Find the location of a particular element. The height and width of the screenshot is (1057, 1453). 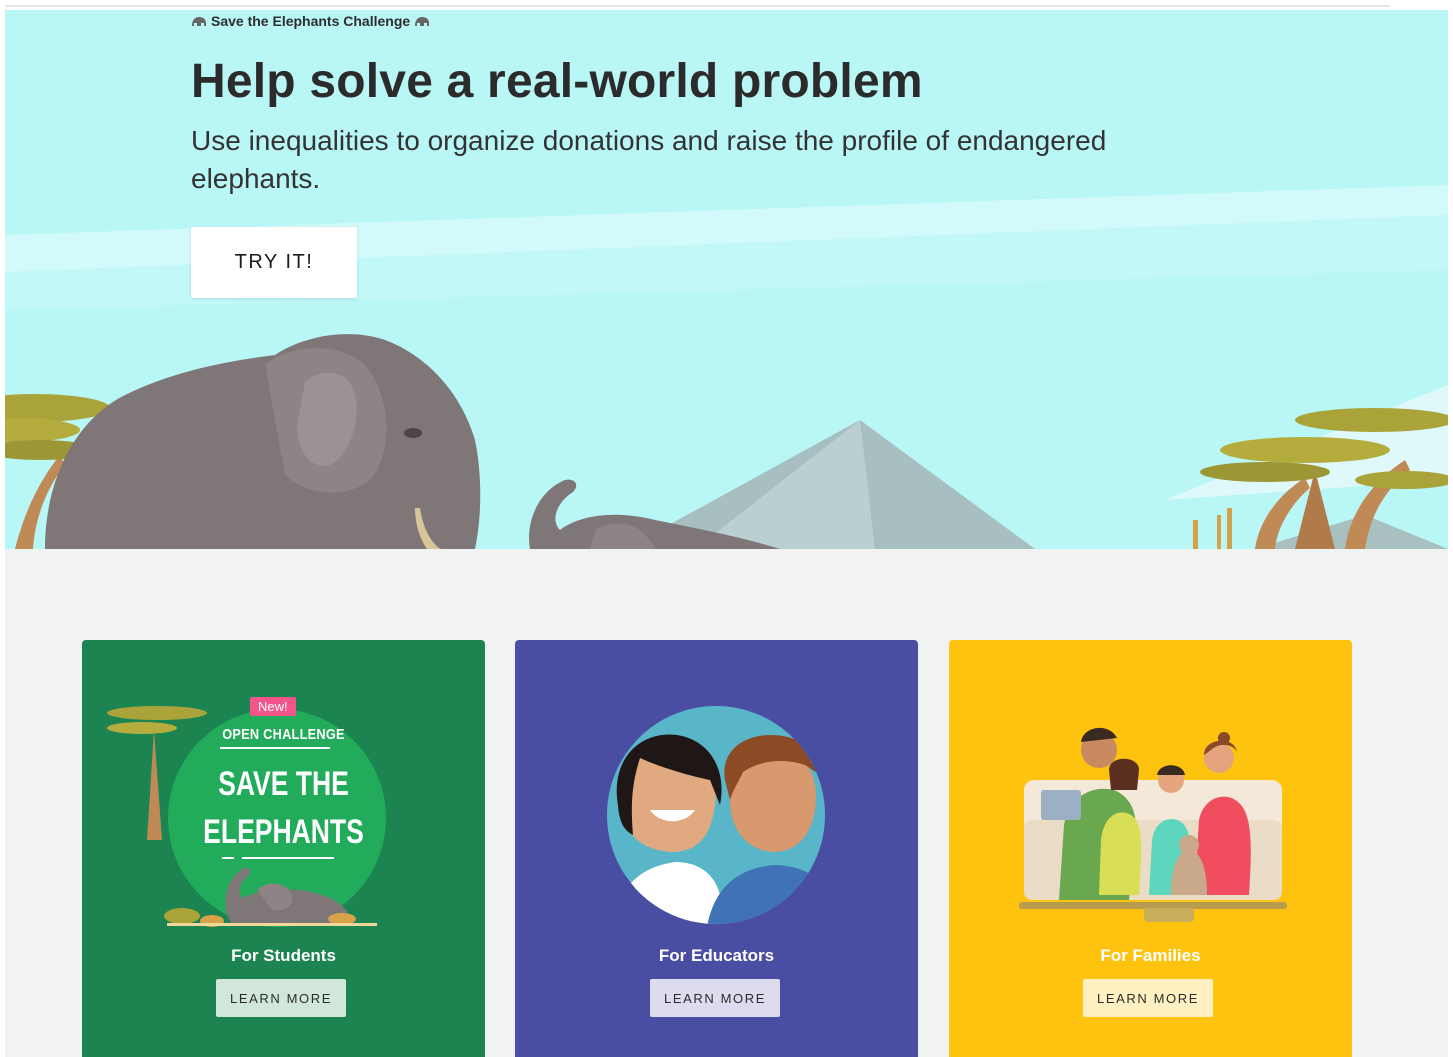

try-it-button: TRY IT! is located at coordinates (274, 262).